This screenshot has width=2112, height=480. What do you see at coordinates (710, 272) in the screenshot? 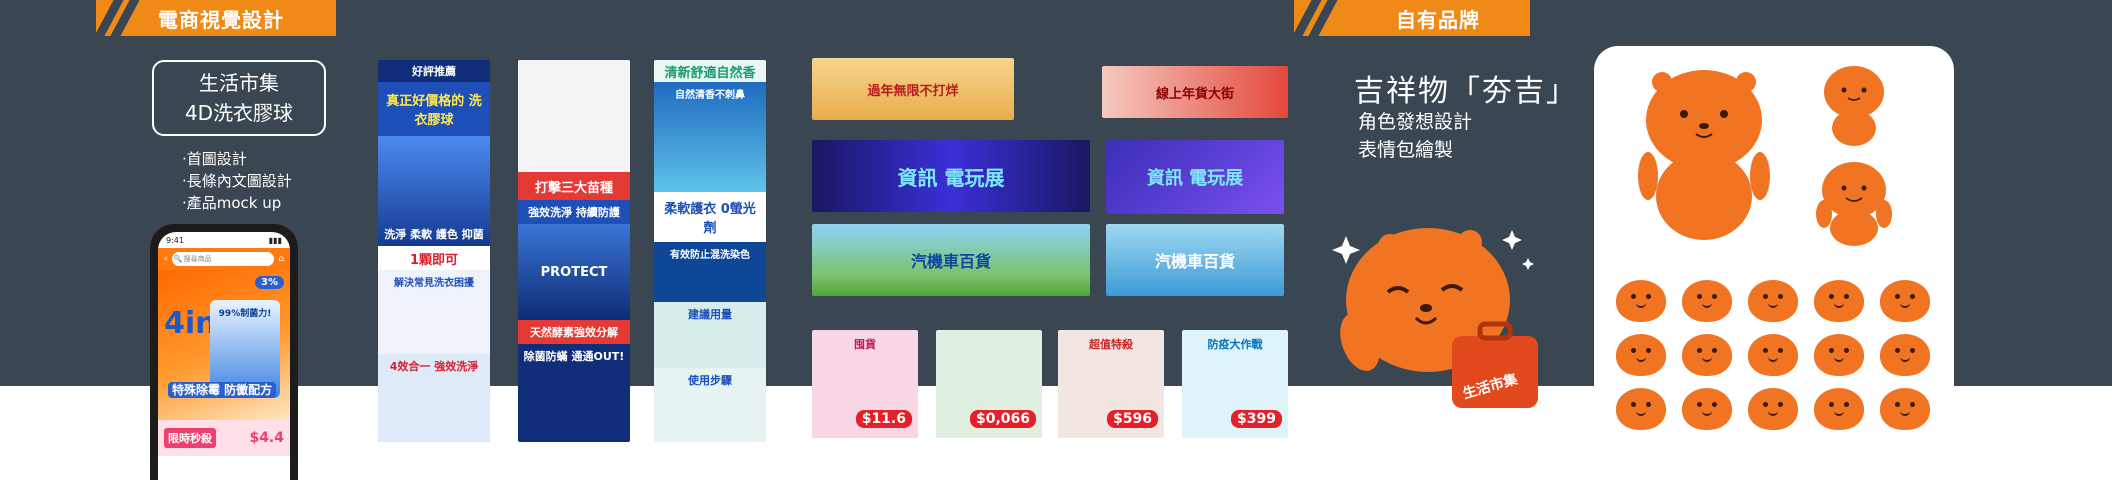
I see `panel-segment: 有效防止混洗染色` at bounding box center [710, 272].